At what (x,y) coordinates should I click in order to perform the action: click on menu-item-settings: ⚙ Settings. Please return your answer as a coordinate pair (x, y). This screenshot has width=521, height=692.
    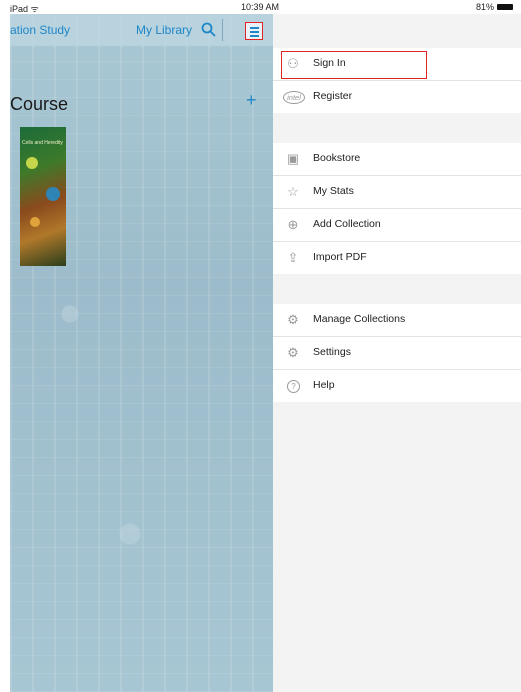
    Looking at the image, I should click on (397, 353).